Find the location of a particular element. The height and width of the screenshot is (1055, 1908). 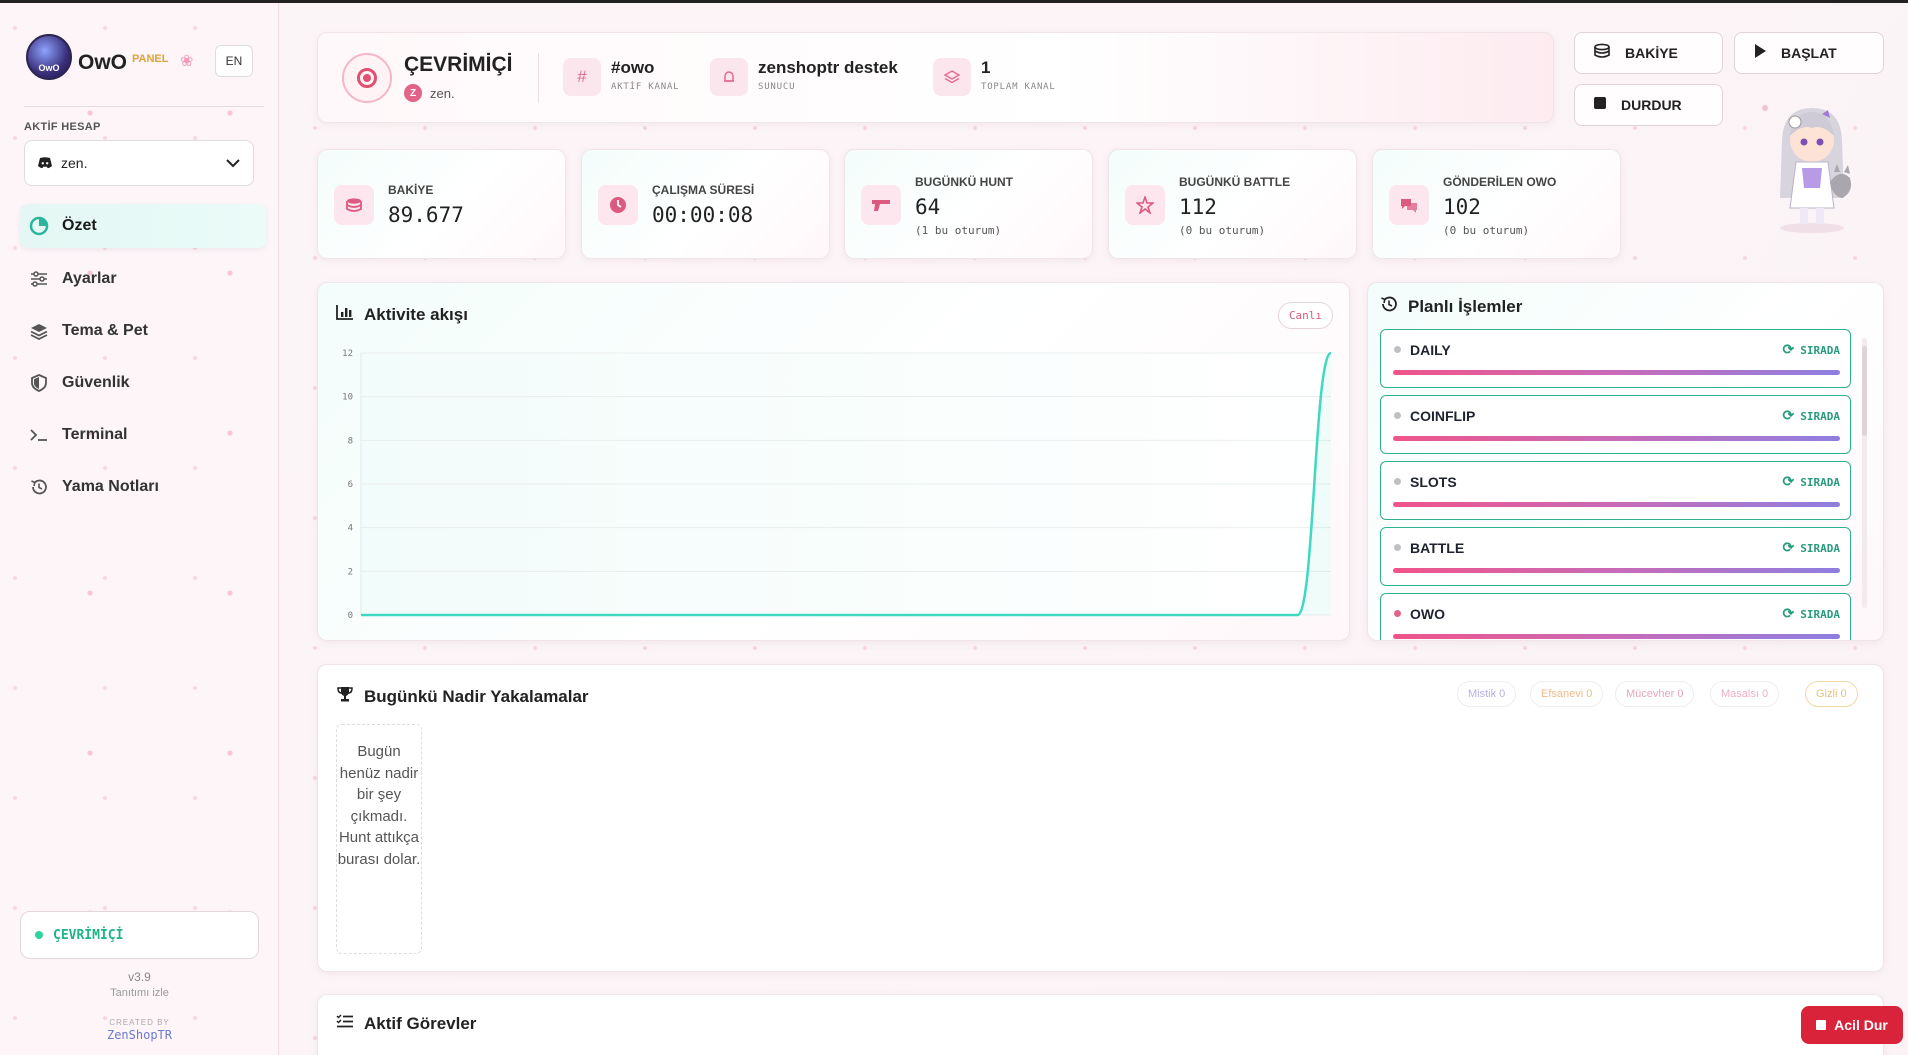

pie-chart-icon is located at coordinates (39, 226).